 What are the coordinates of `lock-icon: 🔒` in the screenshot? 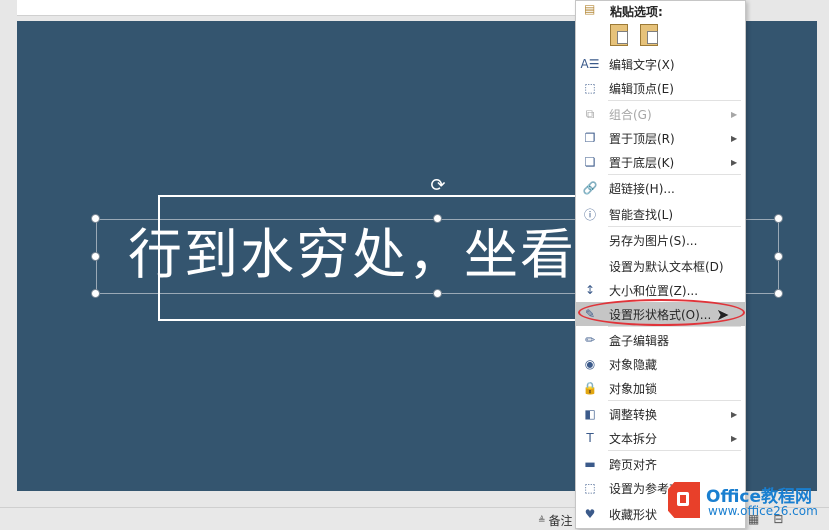 It's located at (590, 388).